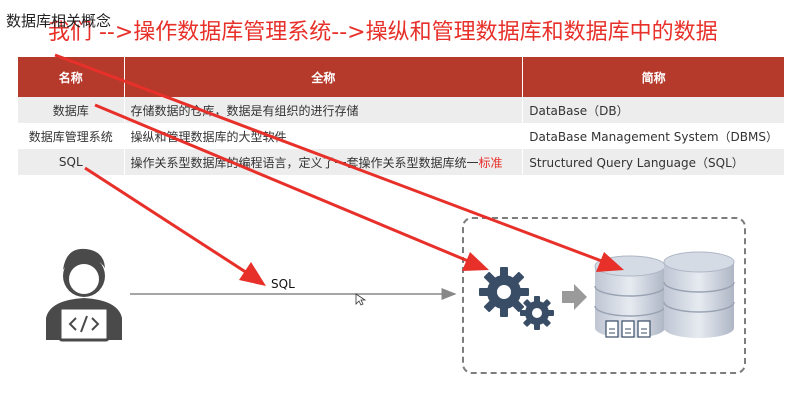 This screenshot has width=803, height=403. I want to click on cell-full: 存储数据的仓库，数据是有组织的进行存储, so click(324, 110).